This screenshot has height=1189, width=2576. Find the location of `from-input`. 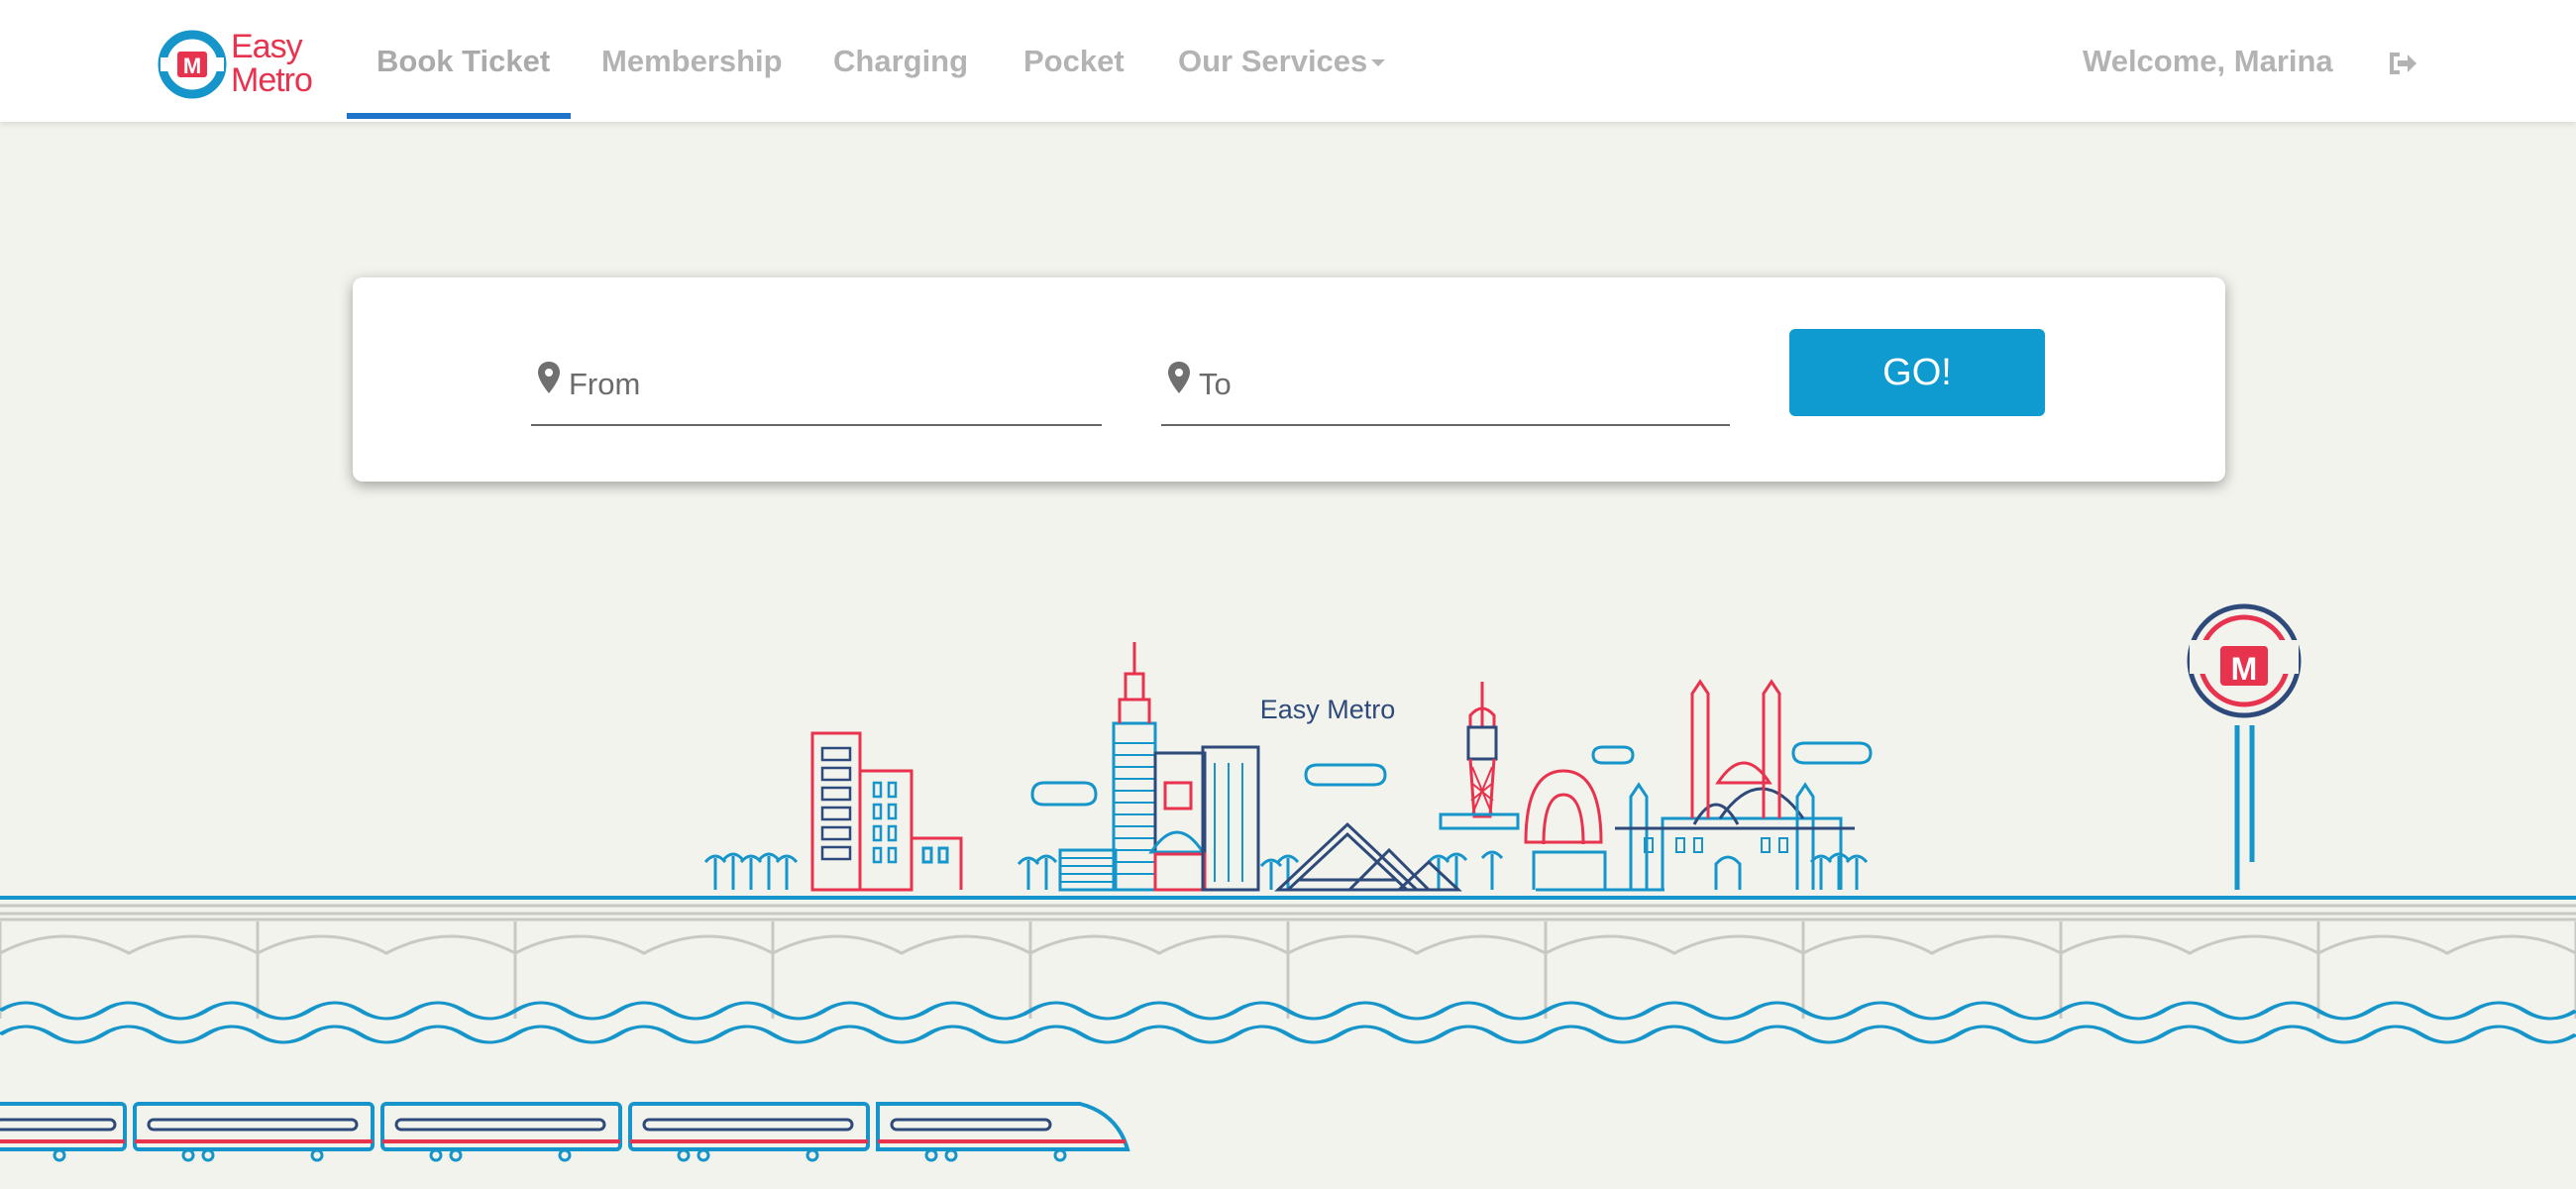

from-input is located at coordinates (827, 384).